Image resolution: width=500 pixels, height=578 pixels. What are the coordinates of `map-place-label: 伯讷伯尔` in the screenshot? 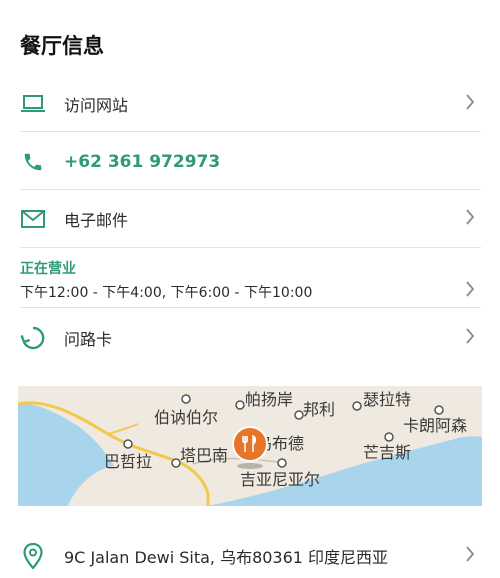 It's located at (186, 417).